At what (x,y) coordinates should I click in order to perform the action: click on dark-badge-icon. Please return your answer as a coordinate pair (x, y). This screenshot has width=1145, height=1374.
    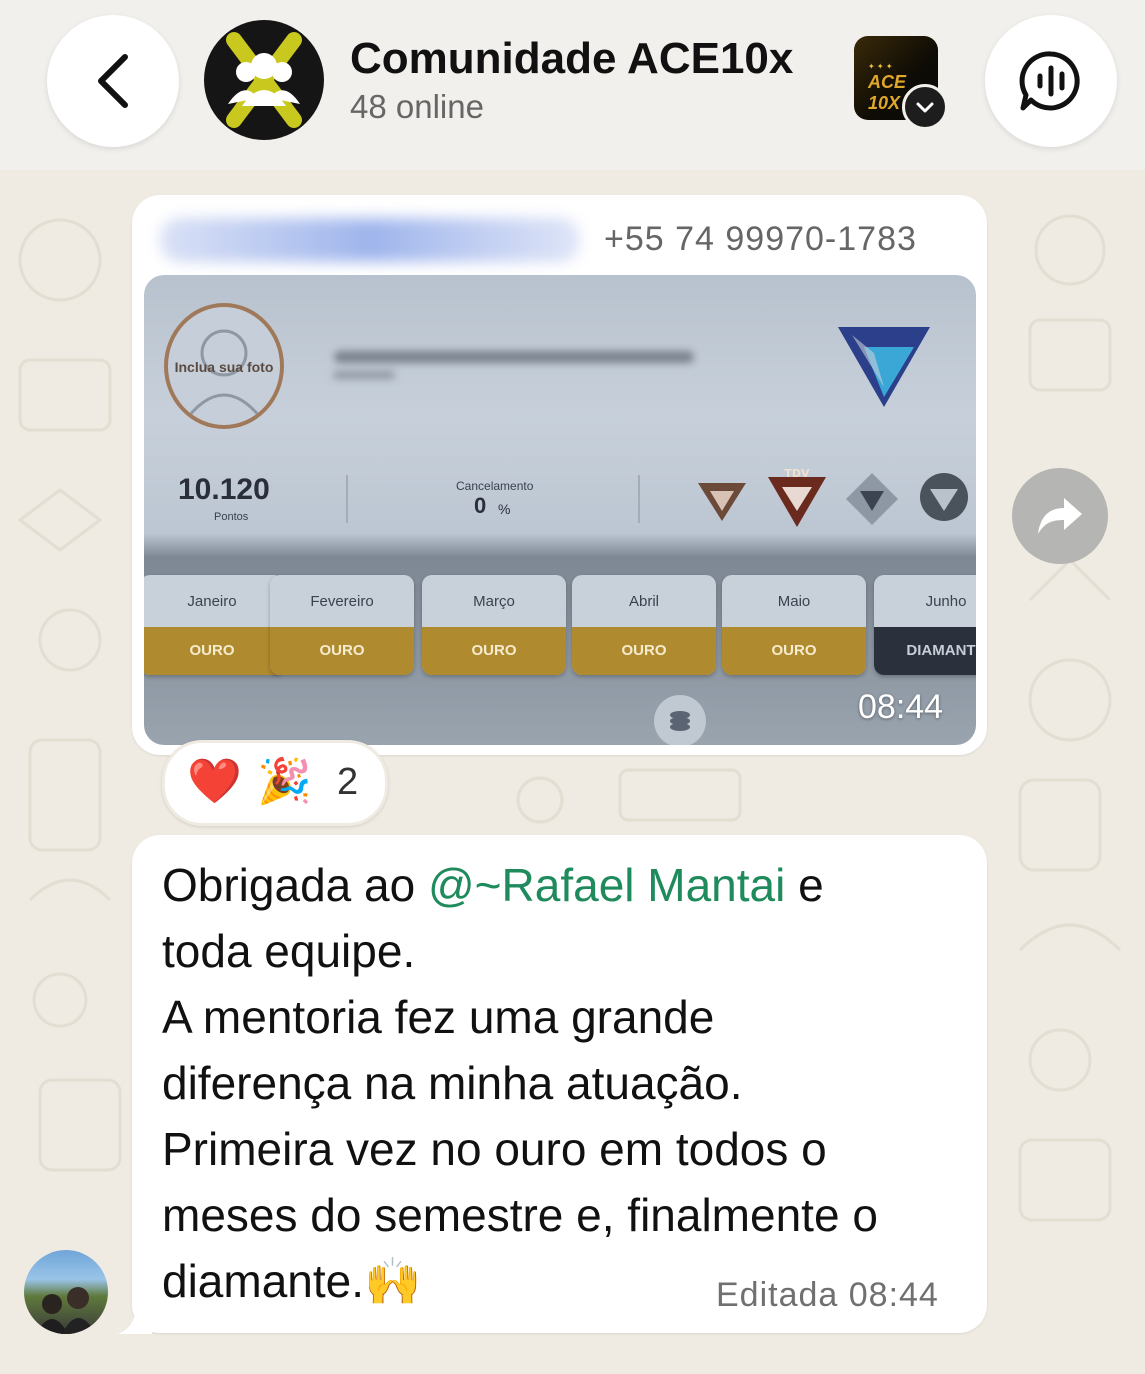
    Looking at the image, I should click on (944, 497).